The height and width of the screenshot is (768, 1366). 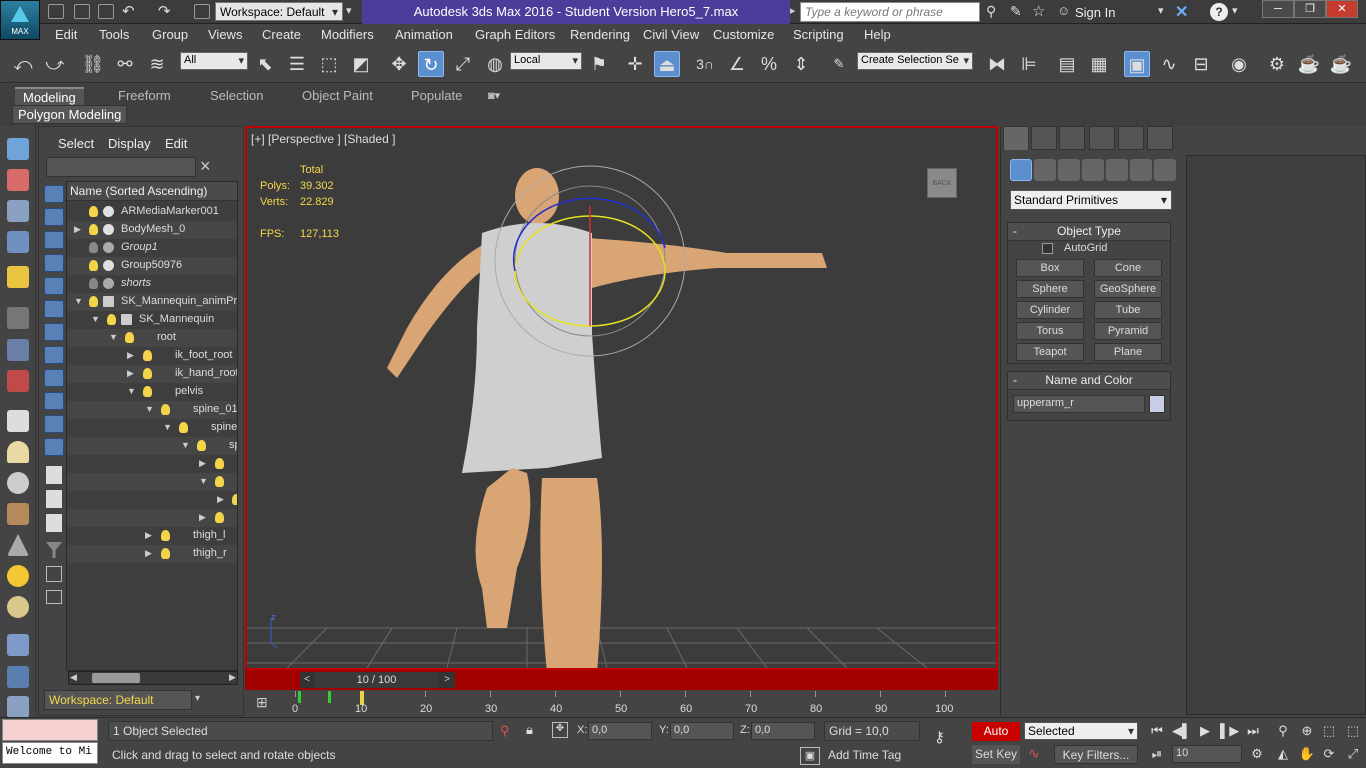 What do you see at coordinates (1128, 352) in the screenshot?
I see `plane-button: Plane` at bounding box center [1128, 352].